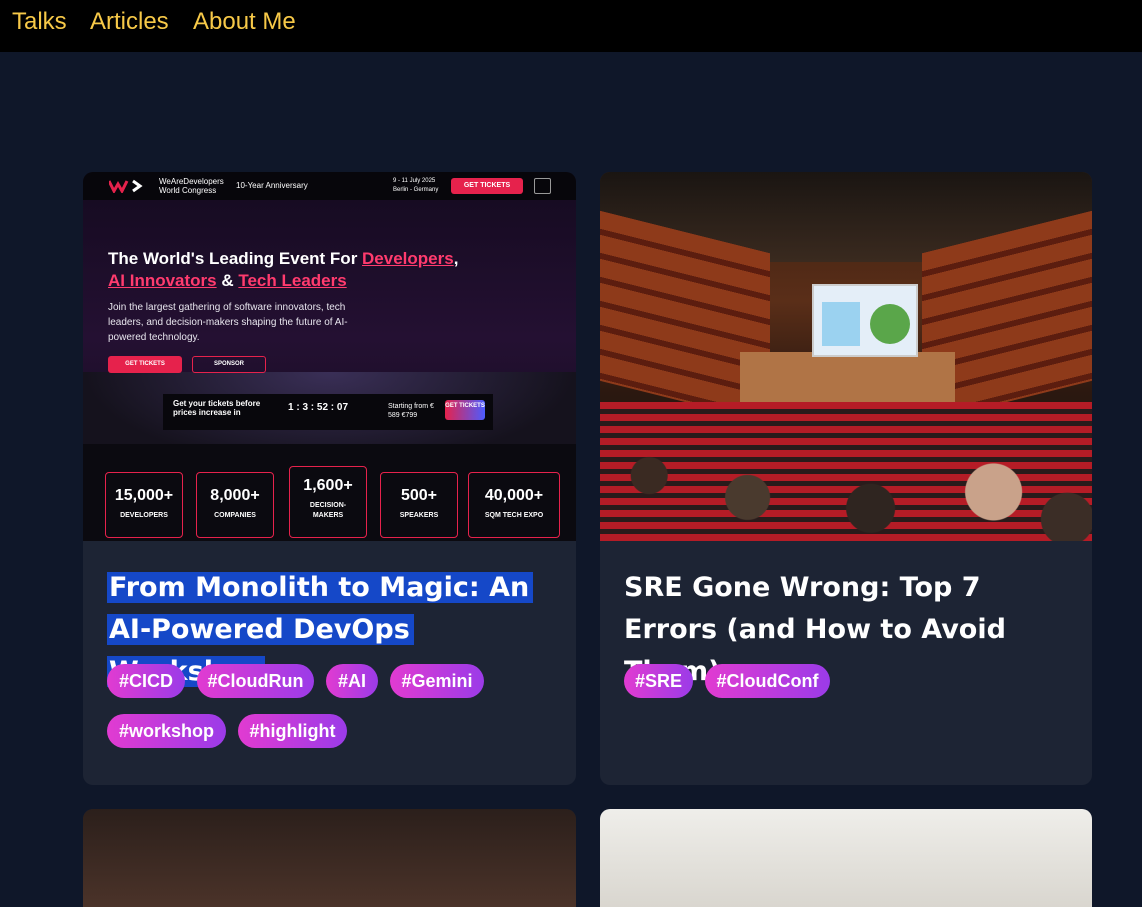 The image size is (1142, 907). Describe the element at coordinates (126, 186) in the screenshot. I see `wearedevelopers-logo` at that location.